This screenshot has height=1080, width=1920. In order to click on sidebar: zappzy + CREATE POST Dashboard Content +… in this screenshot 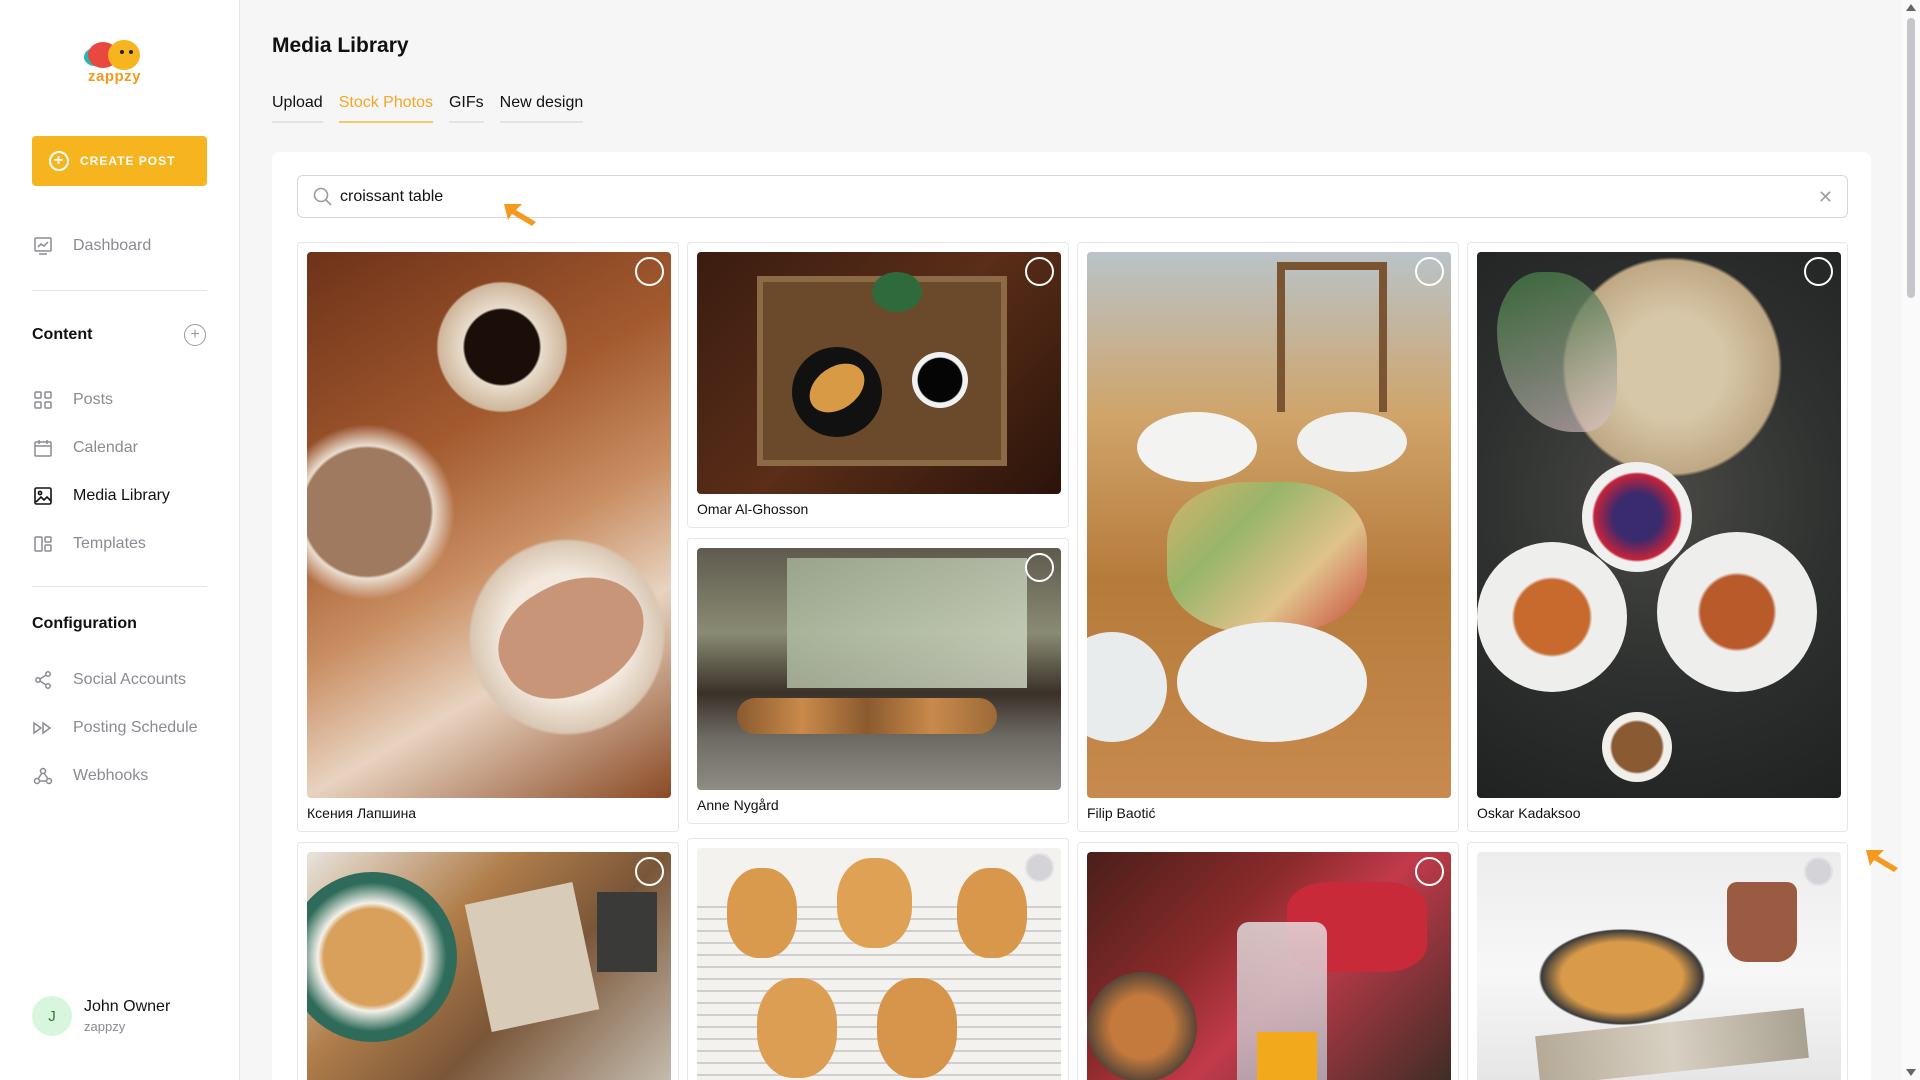, I will do `click(120, 540)`.